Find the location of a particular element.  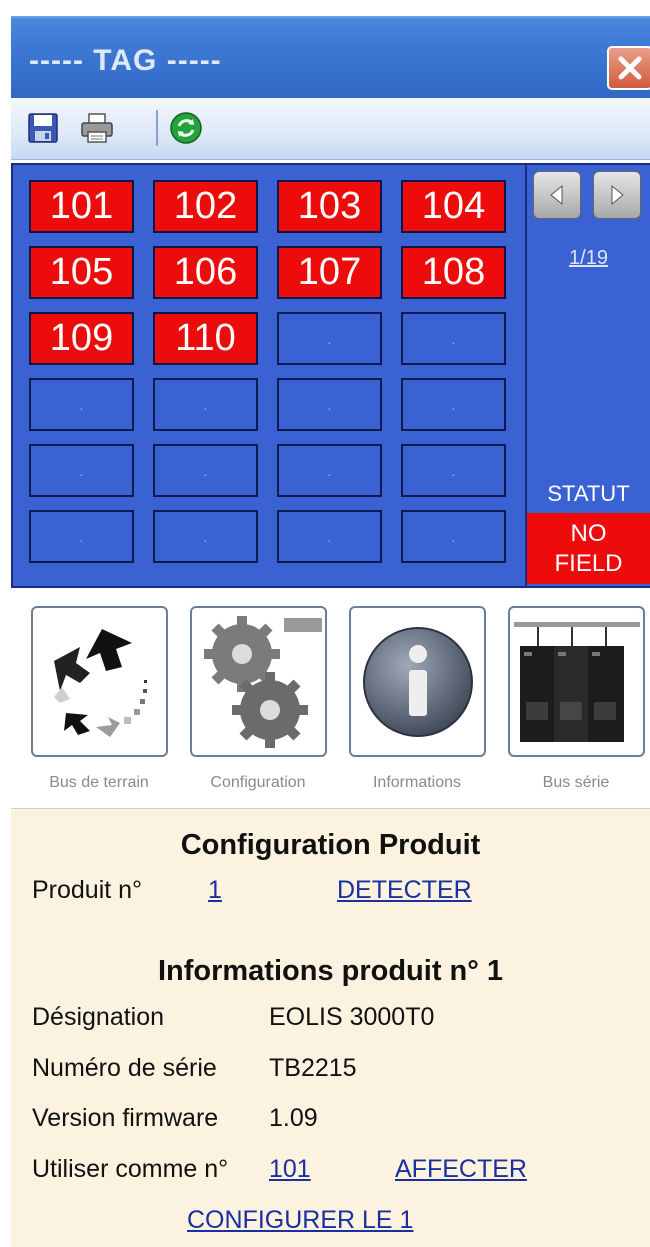

save-icon is located at coordinates (43, 128).